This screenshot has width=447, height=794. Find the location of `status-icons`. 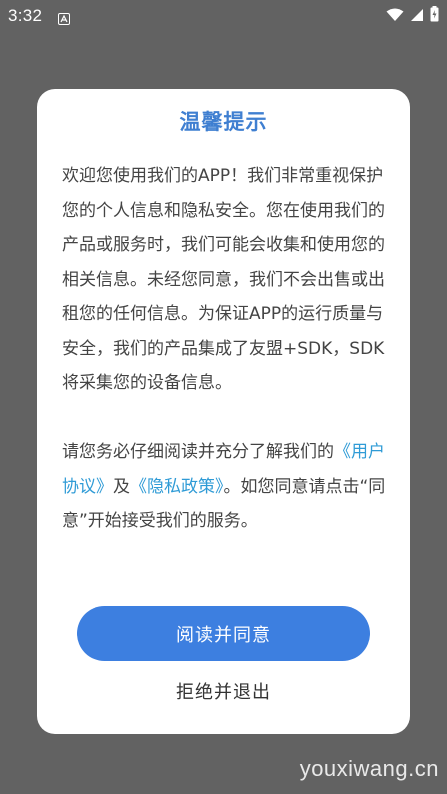

status-icons is located at coordinates (412, 16).